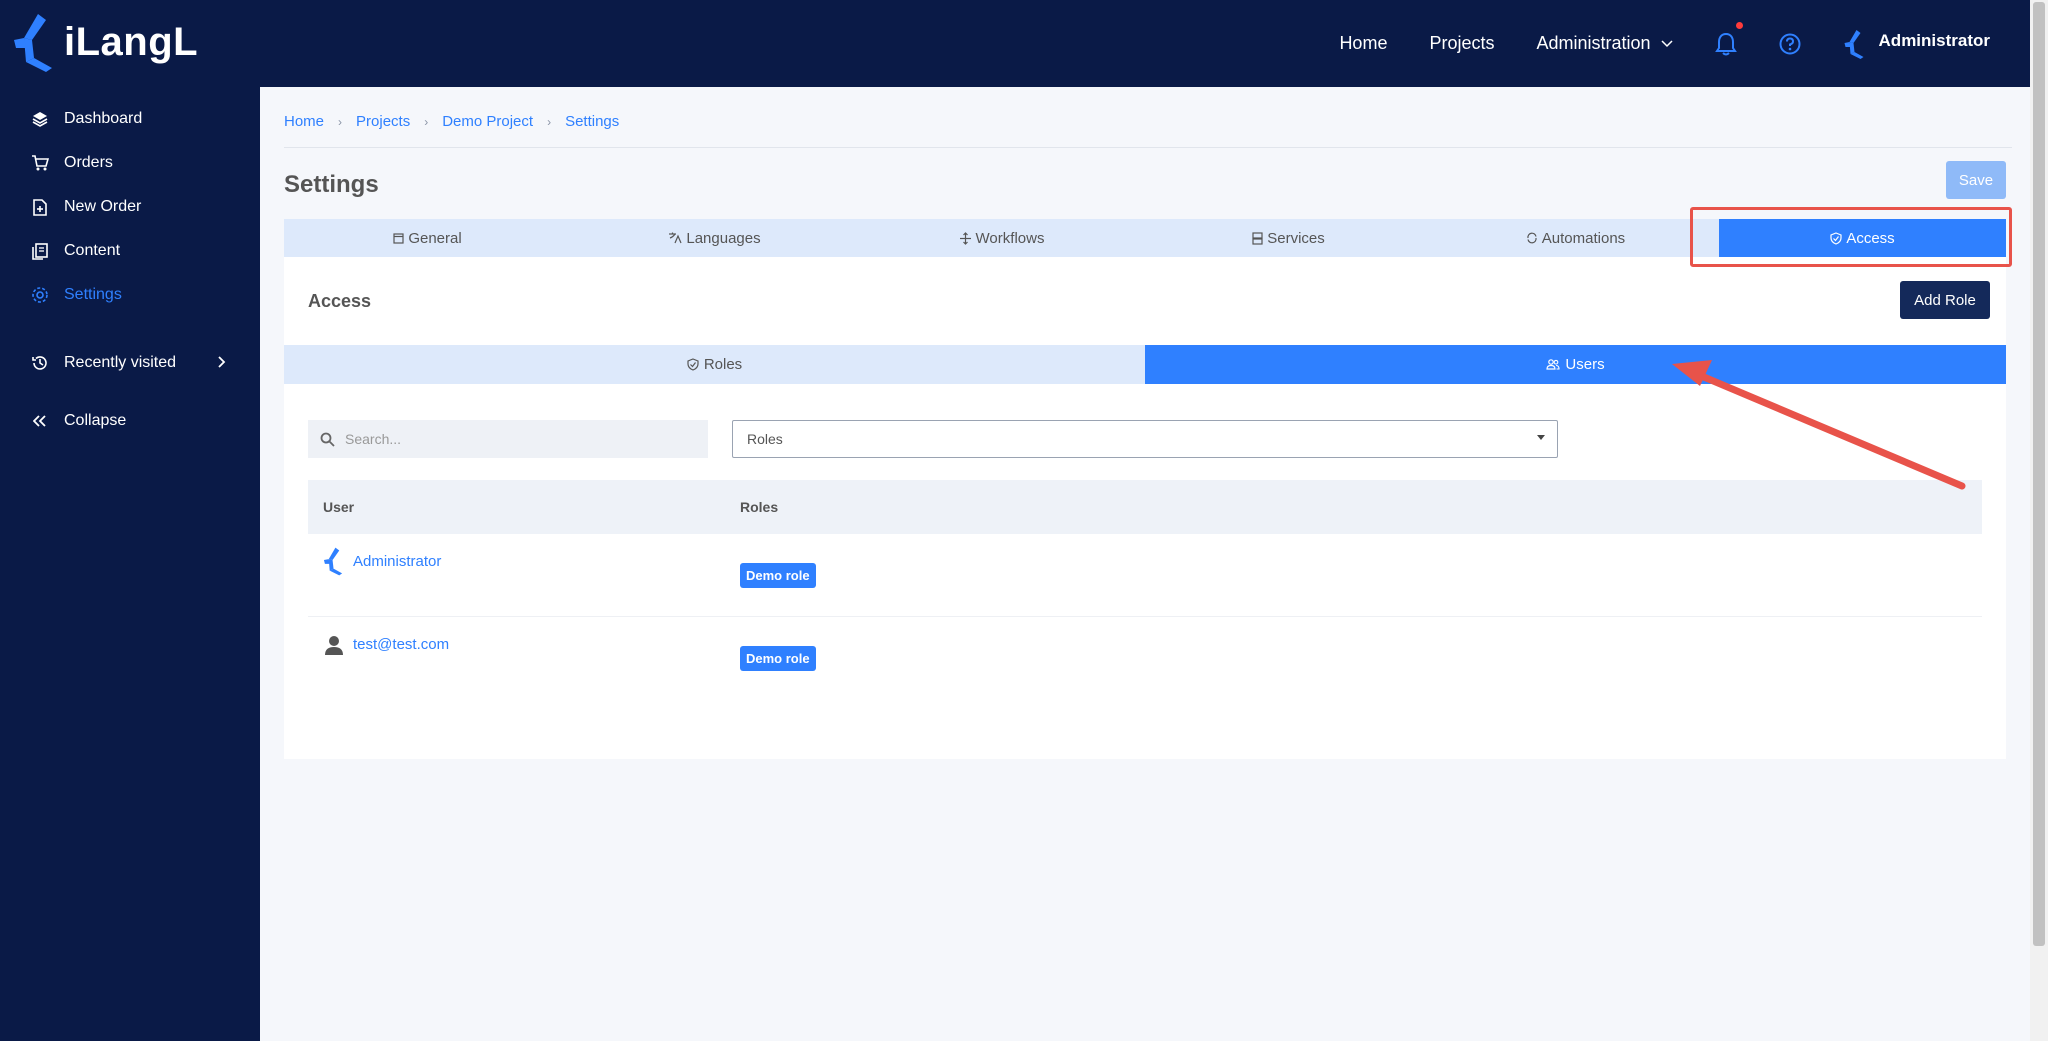 Image resolution: width=2048 pixels, height=1041 pixels. I want to click on tab-languages: Languages, so click(714, 238).